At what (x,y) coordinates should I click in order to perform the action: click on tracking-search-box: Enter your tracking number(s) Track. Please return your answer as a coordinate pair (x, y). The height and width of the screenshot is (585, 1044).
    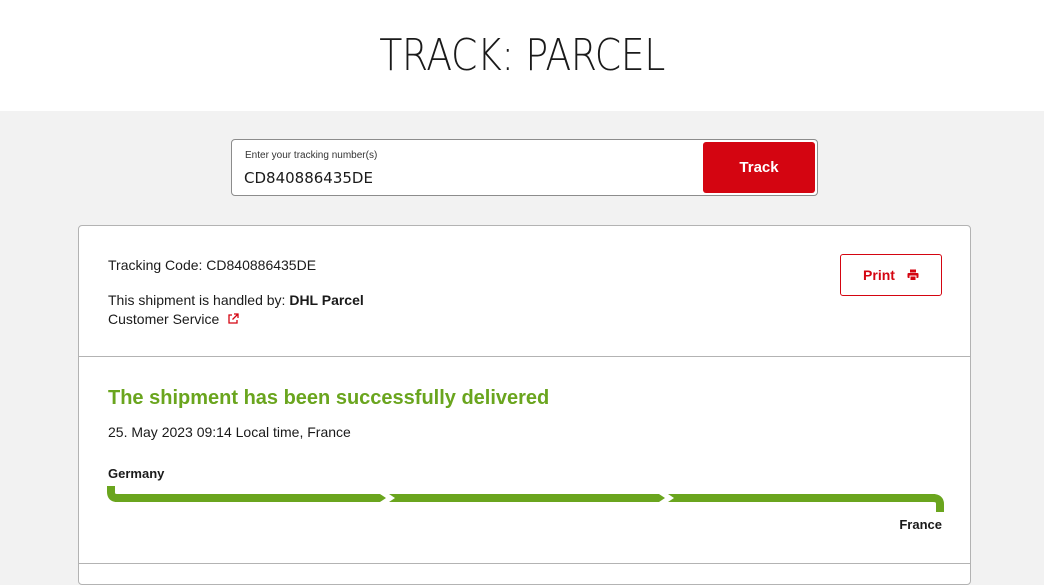
    Looking at the image, I should click on (524, 167).